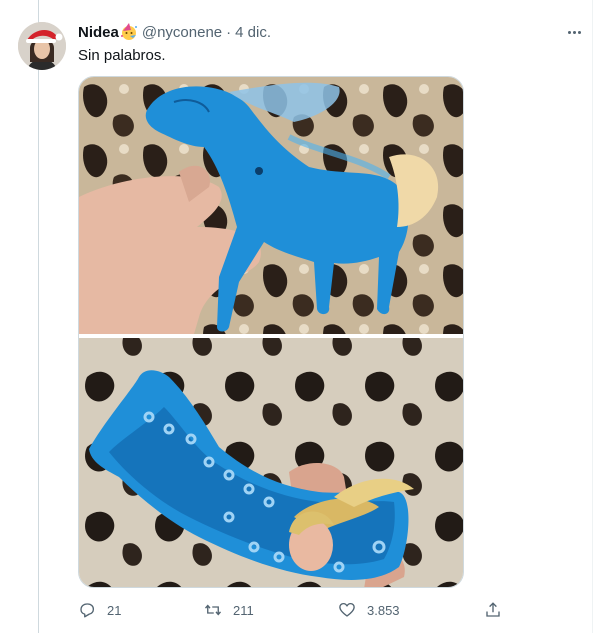 Image resolution: width=594 pixels, height=633 pixels. I want to click on like-count: 3.853, so click(383, 610).